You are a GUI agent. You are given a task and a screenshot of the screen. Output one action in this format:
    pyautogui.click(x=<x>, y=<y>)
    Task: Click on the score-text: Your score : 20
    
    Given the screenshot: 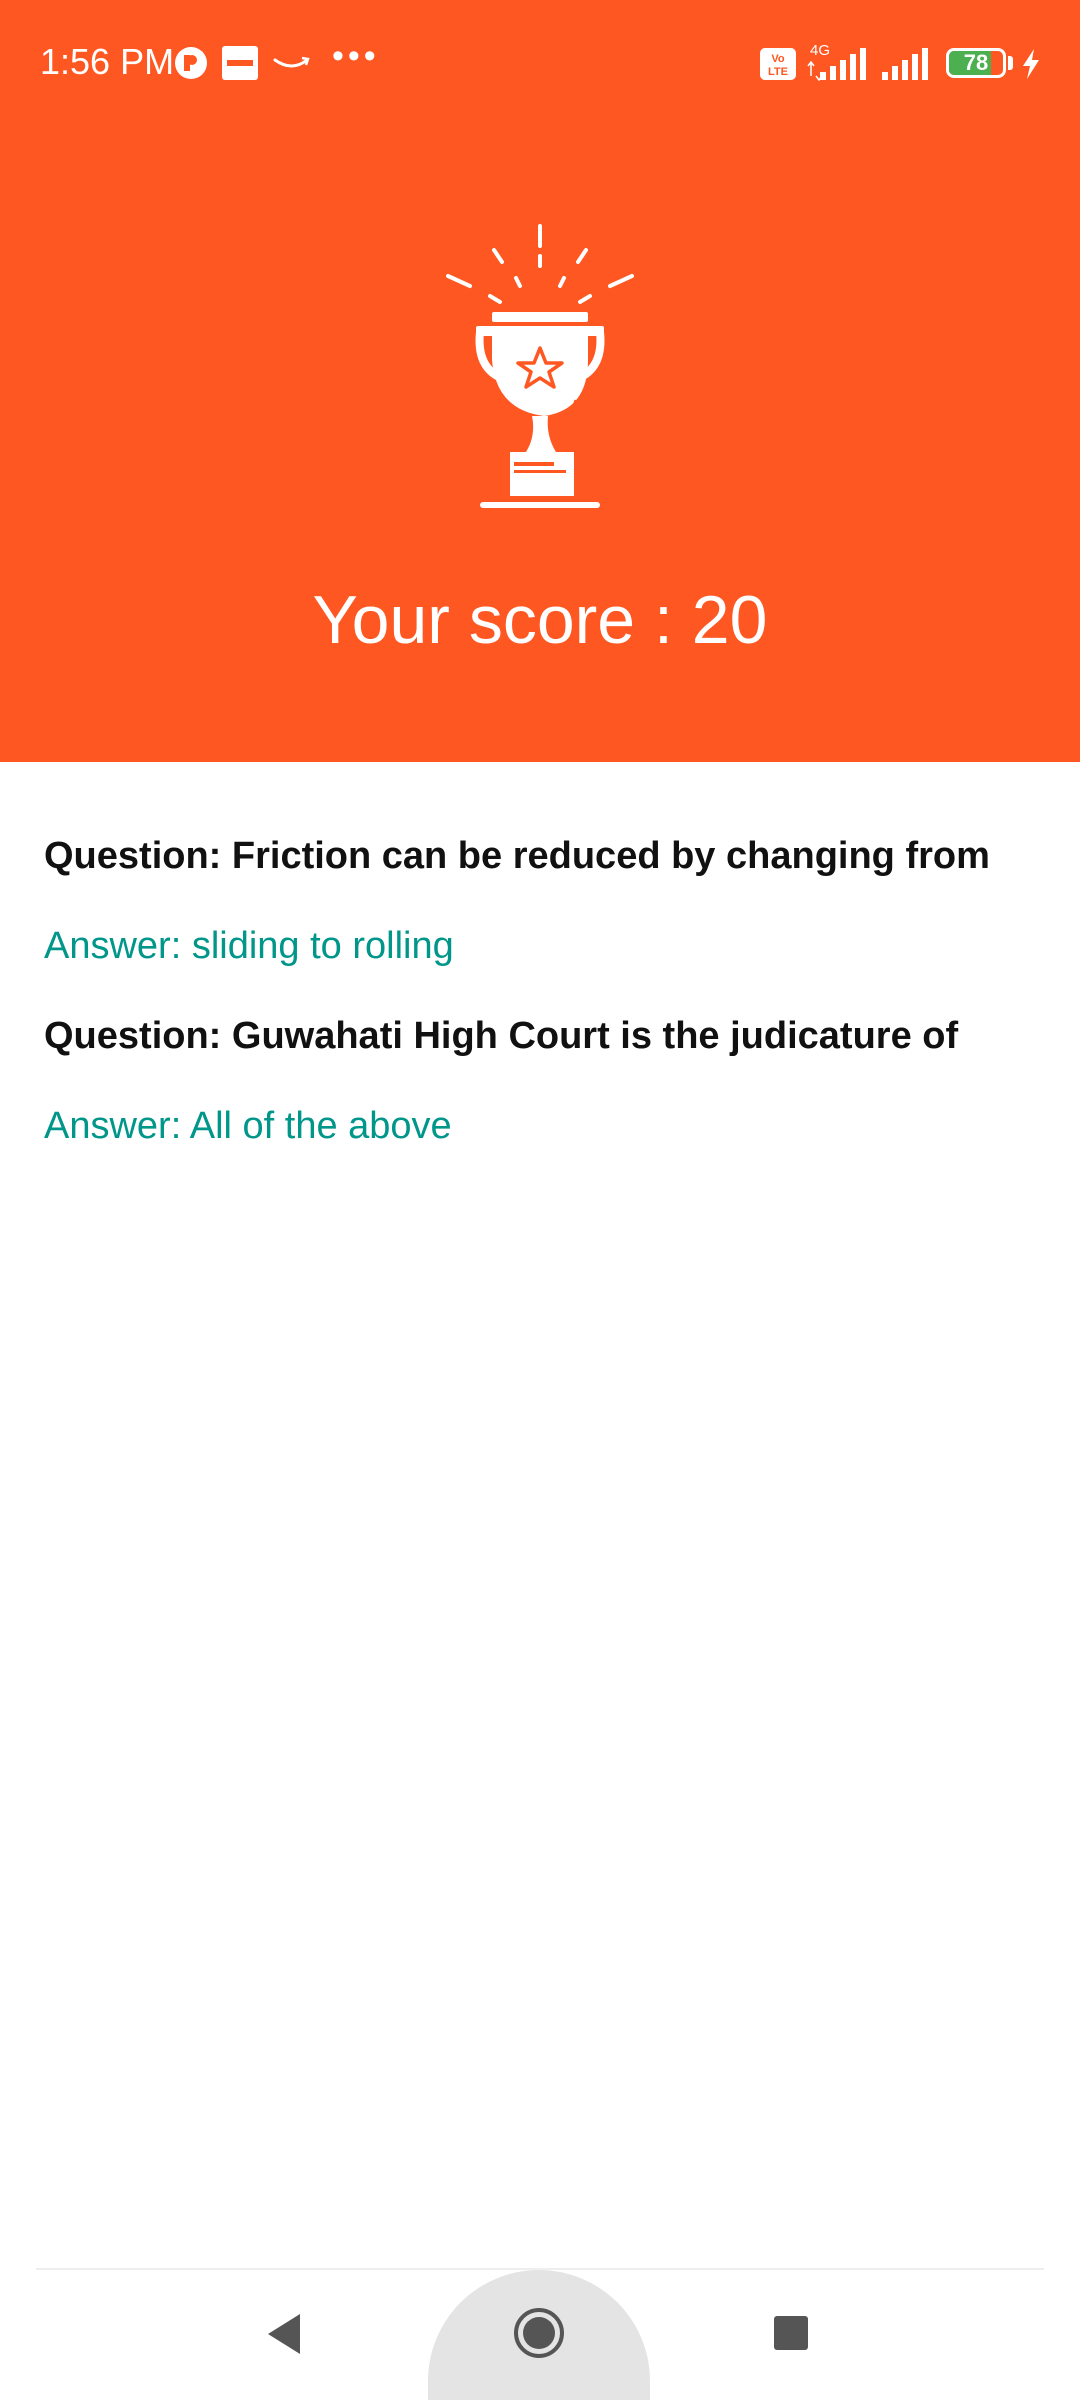 What is the action you would take?
    pyautogui.click(x=540, y=620)
    